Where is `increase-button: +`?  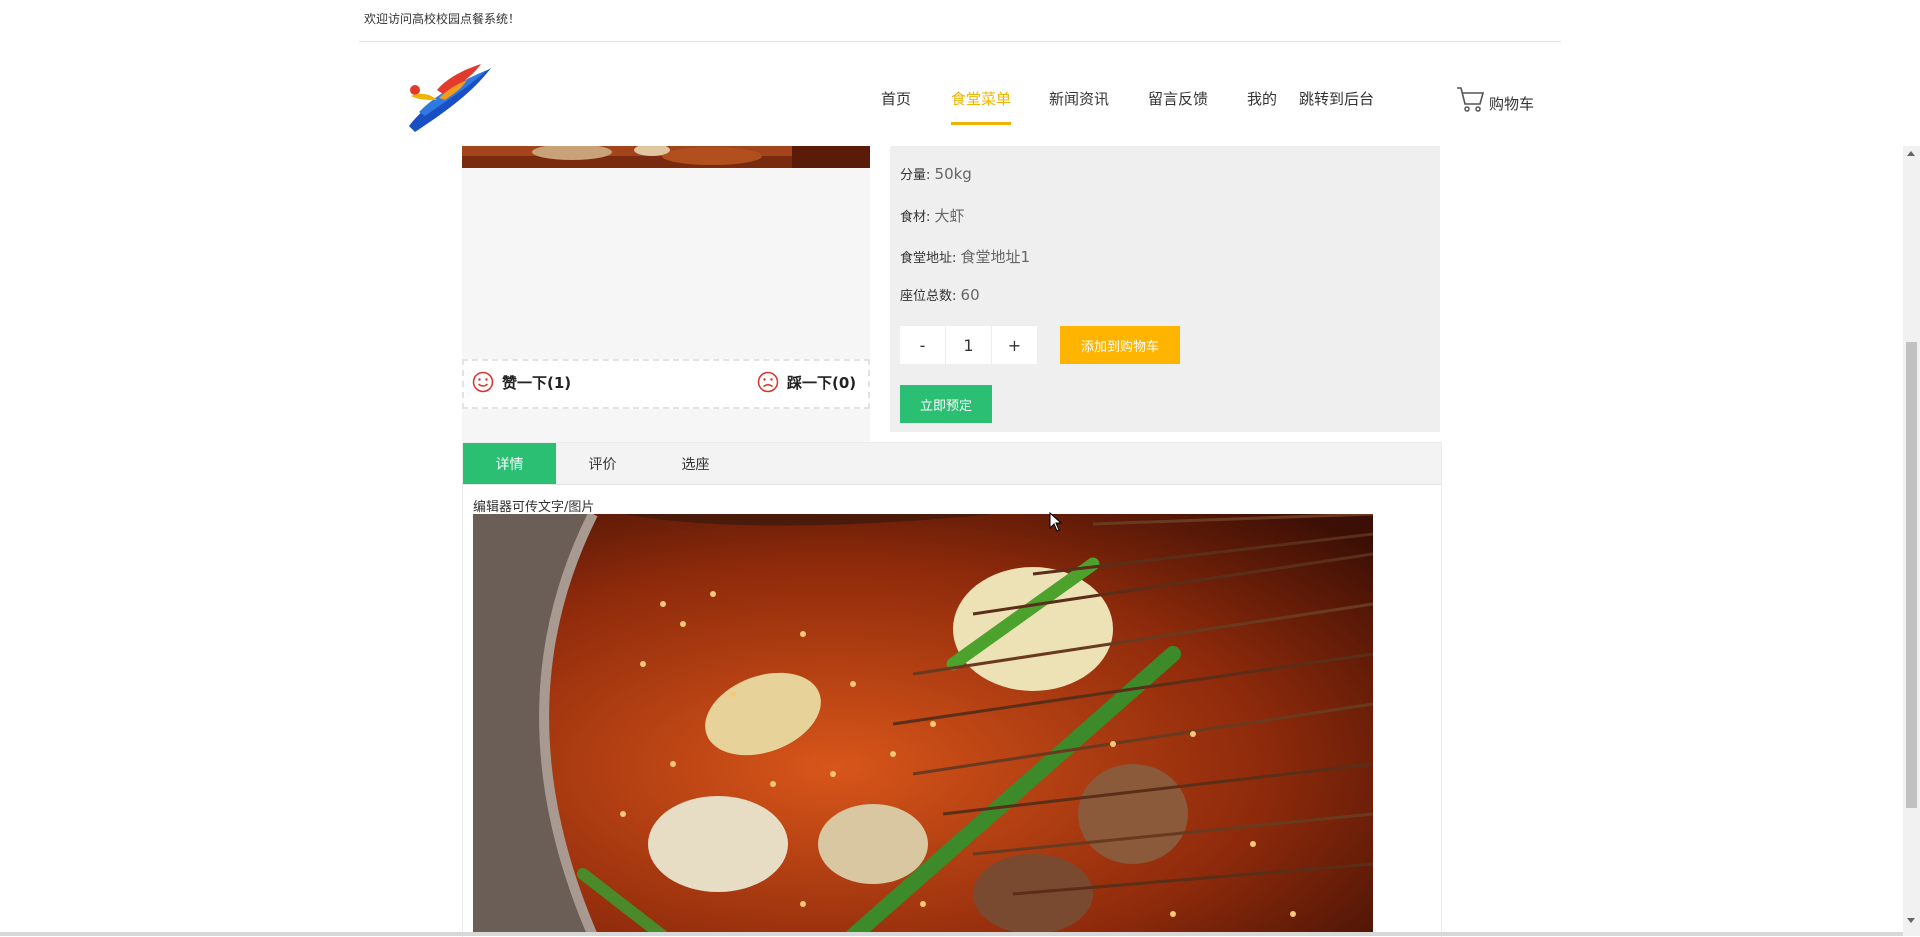
increase-button: + is located at coordinates (1015, 345).